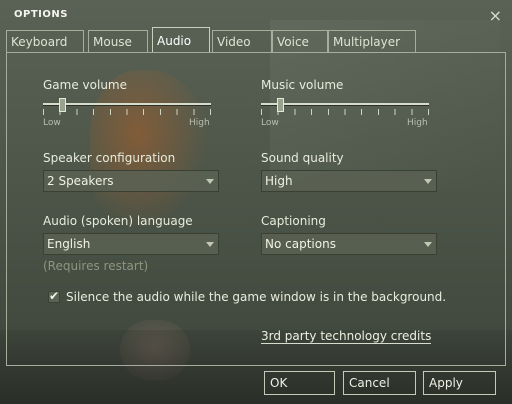 This screenshot has height=404, width=512. I want to click on music-volume-low-label: Low, so click(270, 123).